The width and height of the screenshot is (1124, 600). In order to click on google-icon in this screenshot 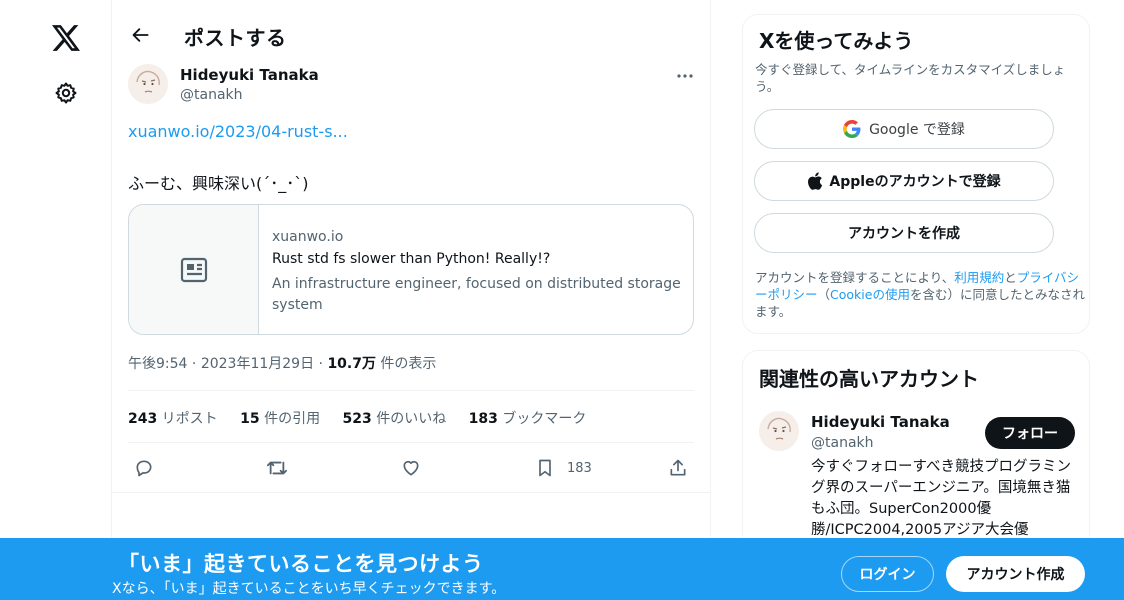, I will do `click(852, 129)`.